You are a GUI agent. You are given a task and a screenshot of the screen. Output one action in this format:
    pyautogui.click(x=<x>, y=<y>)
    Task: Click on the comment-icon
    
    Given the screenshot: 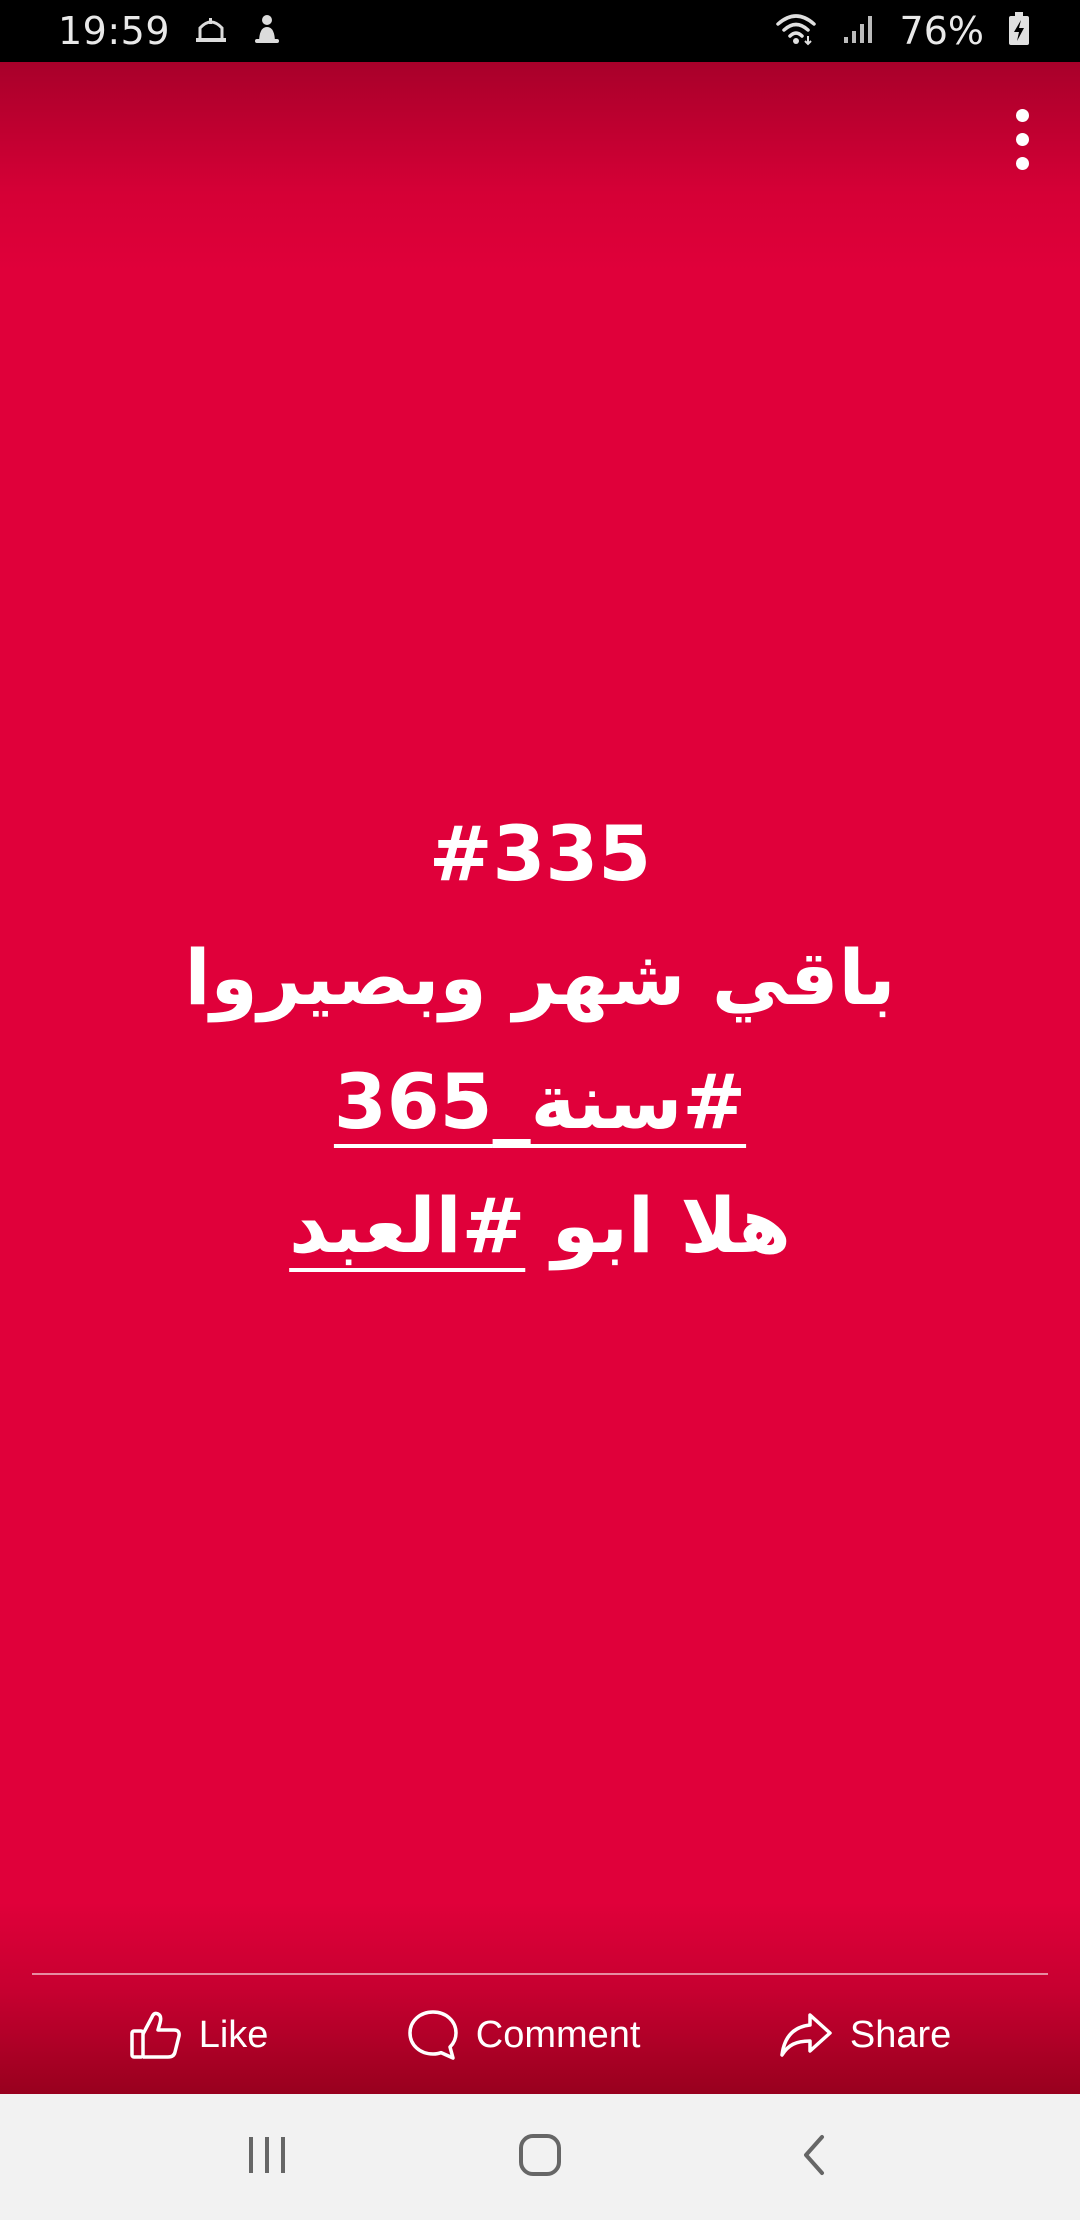 What is the action you would take?
    pyautogui.click(x=433, y=2035)
    